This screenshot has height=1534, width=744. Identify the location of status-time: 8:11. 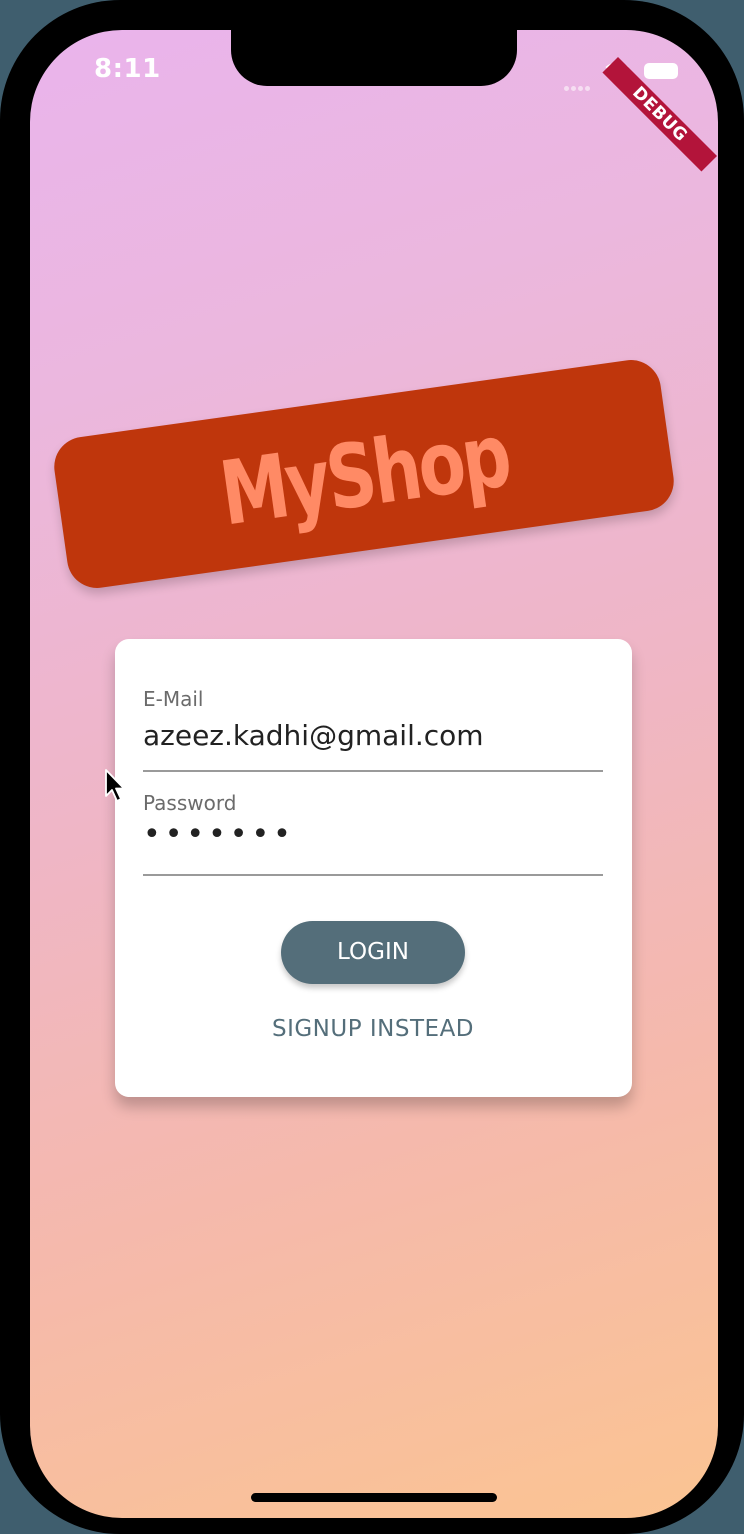
(127, 69).